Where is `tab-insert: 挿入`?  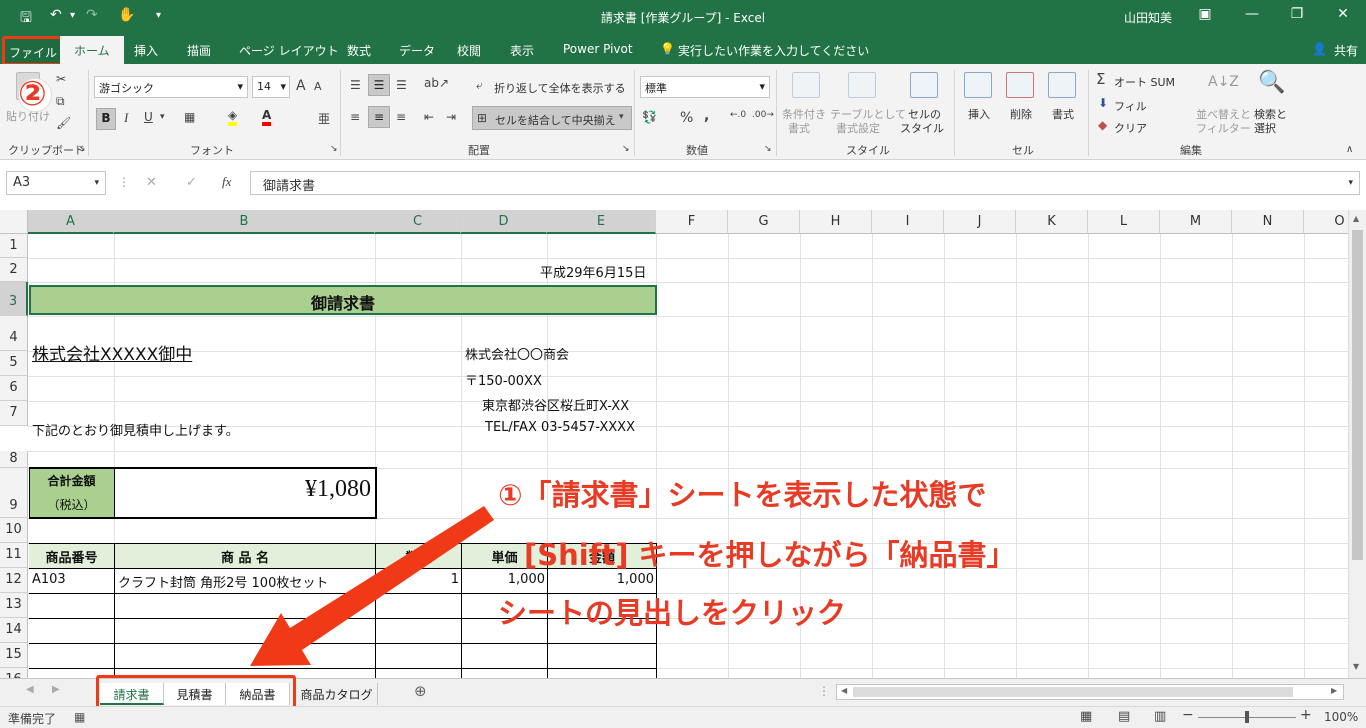
tab-insert: 挿入 is located at coordinates (146, 50).